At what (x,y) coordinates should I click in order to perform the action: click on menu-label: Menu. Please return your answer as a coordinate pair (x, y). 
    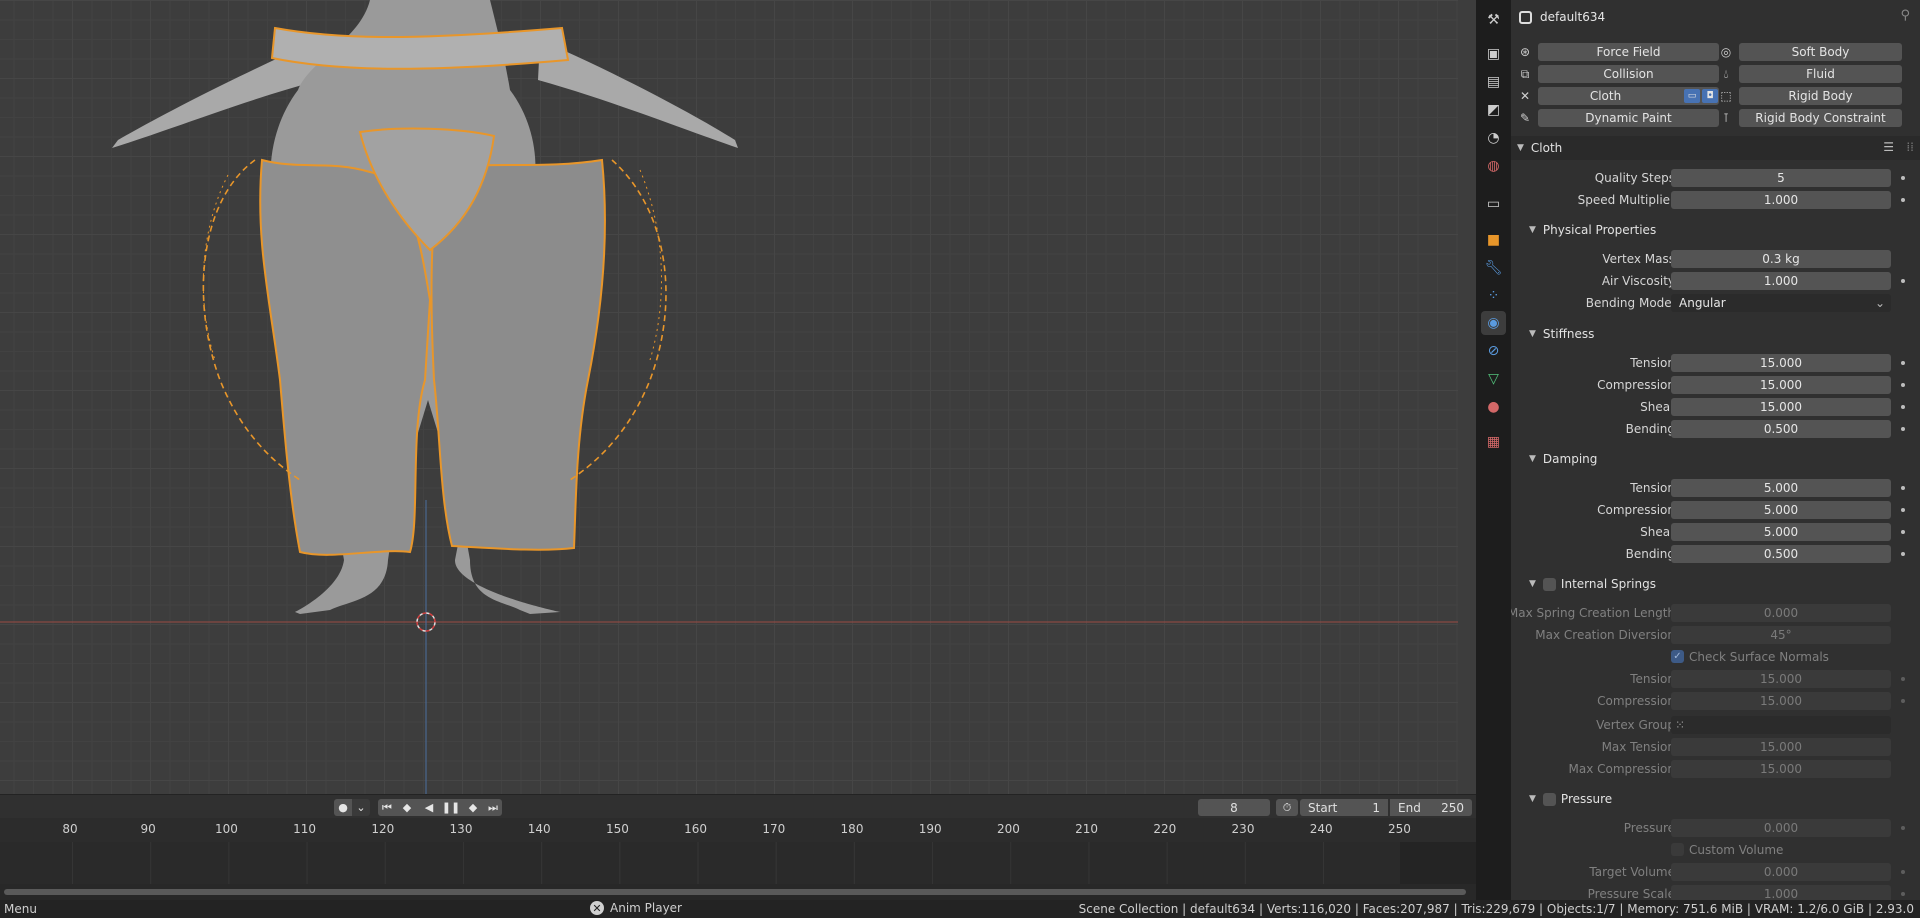
    Looking at the image, I should click on (20, 909).